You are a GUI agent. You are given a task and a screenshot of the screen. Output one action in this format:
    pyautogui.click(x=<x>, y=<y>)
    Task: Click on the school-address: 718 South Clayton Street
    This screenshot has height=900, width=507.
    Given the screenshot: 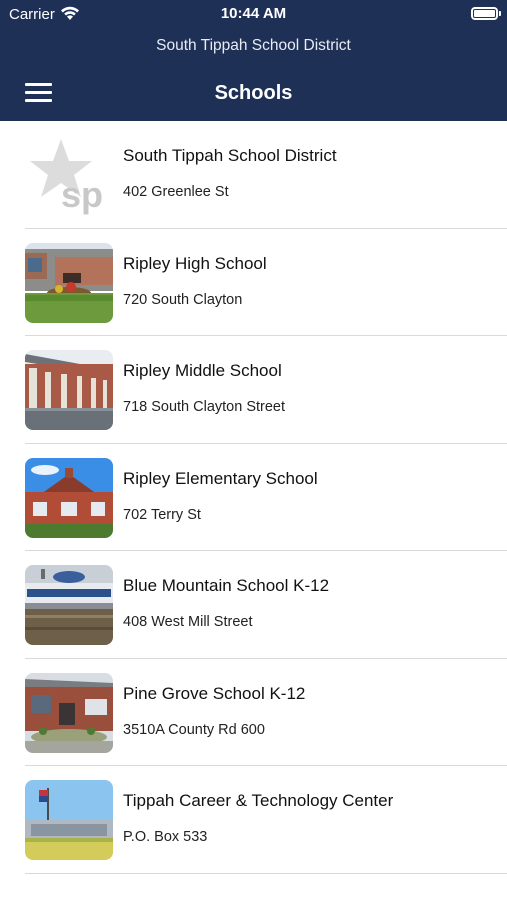 What is the action you would take?
    pyautogui.click(x=204, y=407)
    